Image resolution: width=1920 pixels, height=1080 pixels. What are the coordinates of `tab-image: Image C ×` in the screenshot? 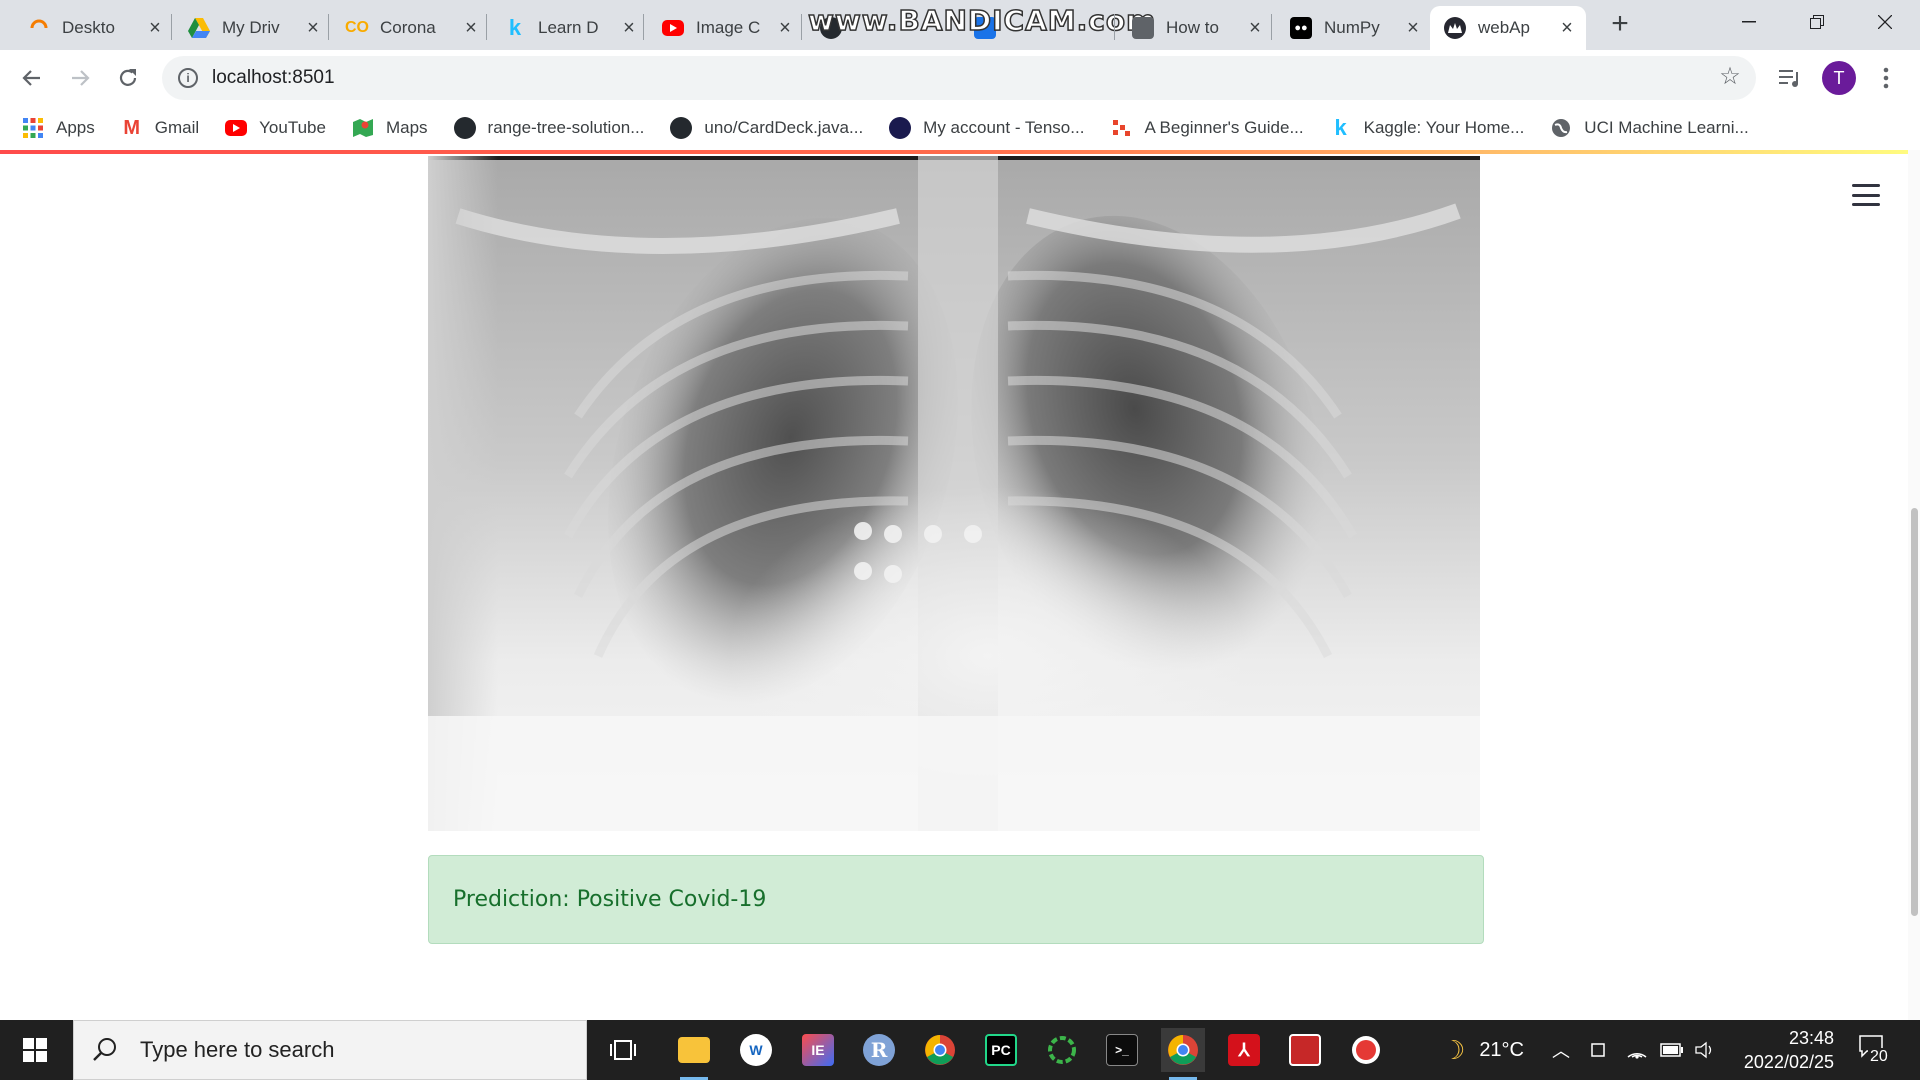 It's located at (726, 28).